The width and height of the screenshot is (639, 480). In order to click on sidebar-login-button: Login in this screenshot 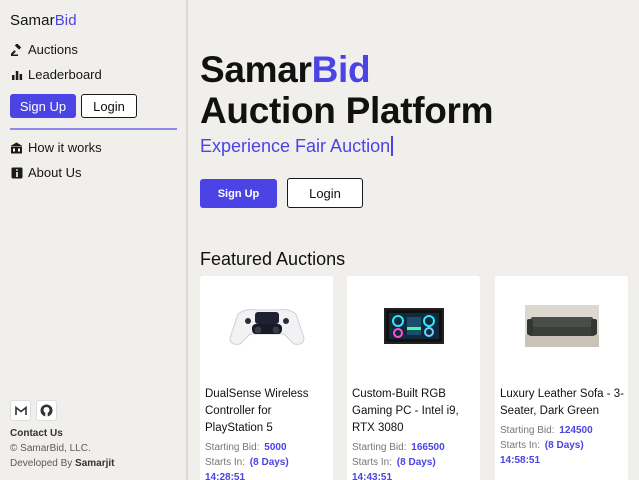, I will do `click(109, 106)`.